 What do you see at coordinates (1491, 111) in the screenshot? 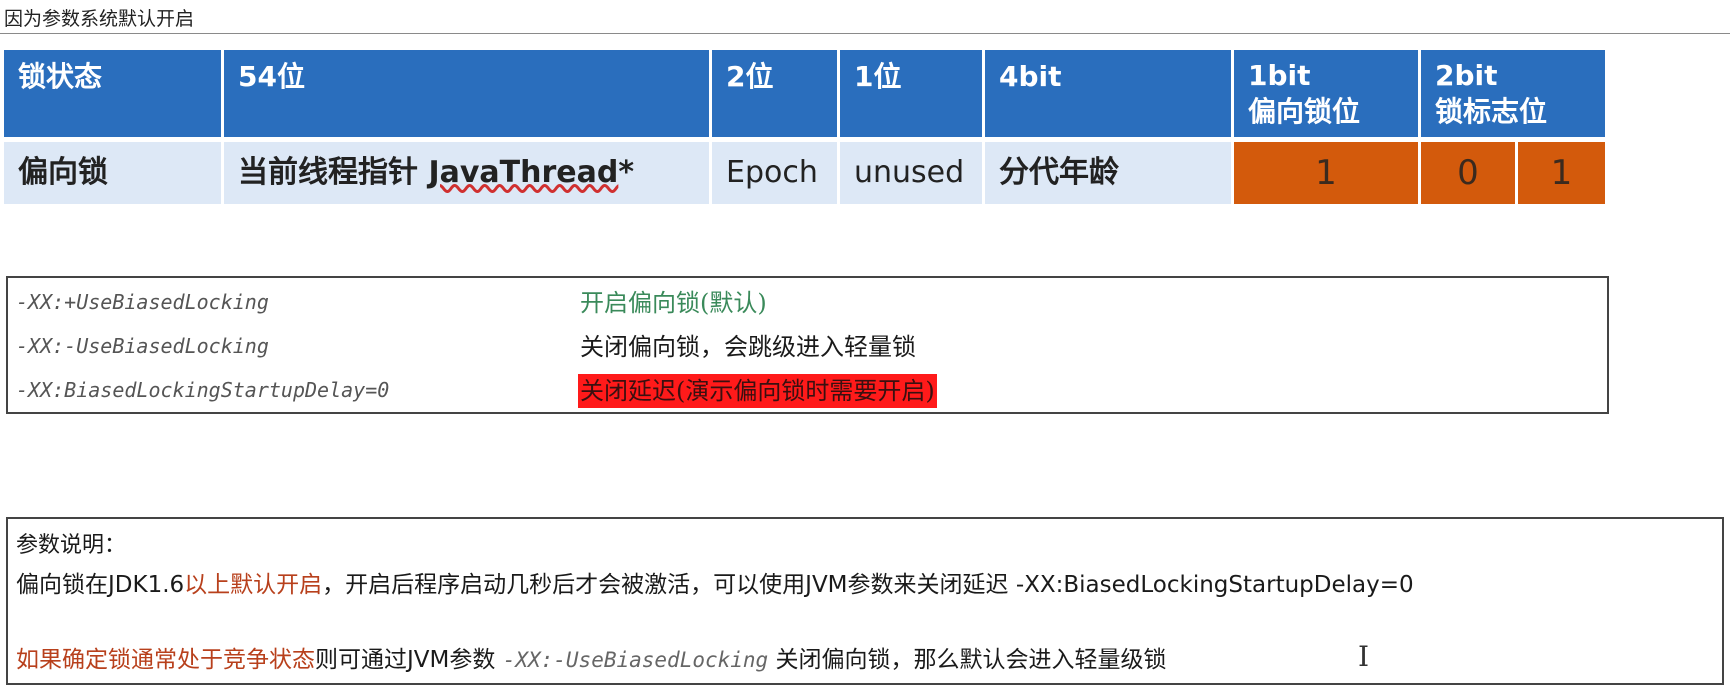
I see `header-flag-bits-label: 锁标志位` at bounding box center [1491, 111].